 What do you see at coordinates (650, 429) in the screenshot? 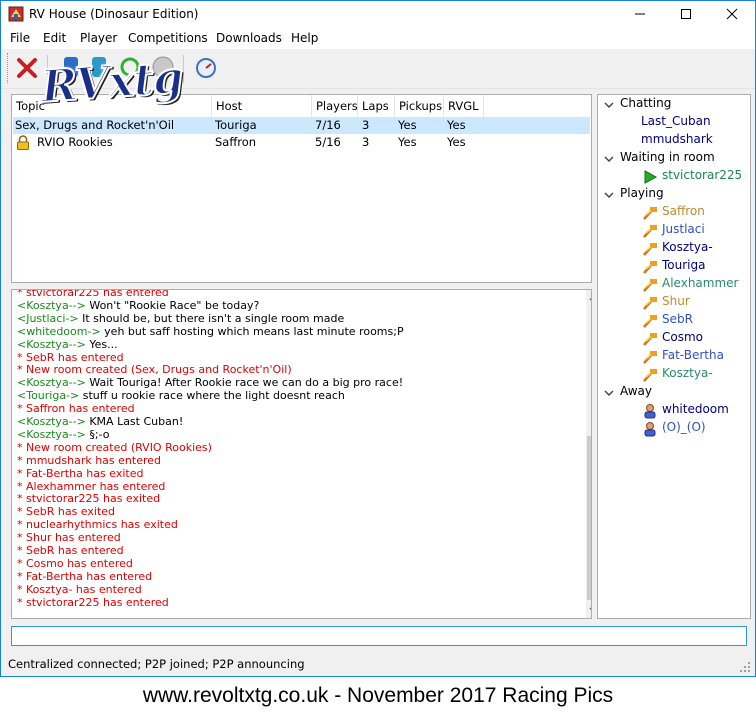
I see `away-icon` at bounding box center [650, 429].